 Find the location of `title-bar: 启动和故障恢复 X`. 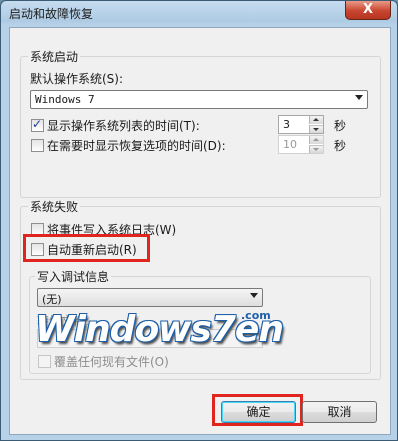

title-bar: 启动和故障恢复 X is located at coordinates (199, 13).